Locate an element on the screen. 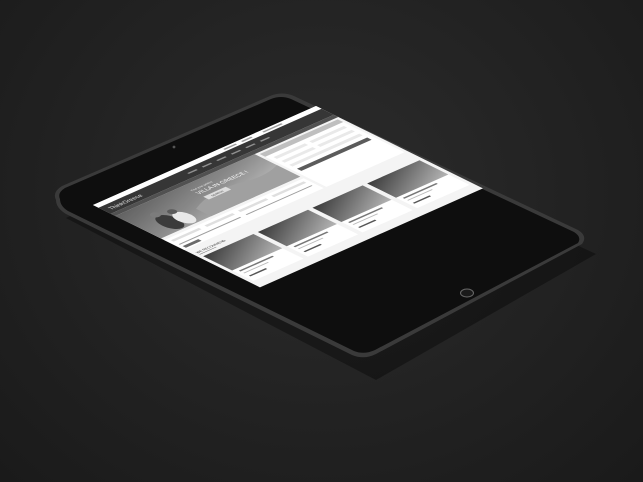 This screenshot has height=482, width=643. front-camera-icon is located at coordinates (174, 147).